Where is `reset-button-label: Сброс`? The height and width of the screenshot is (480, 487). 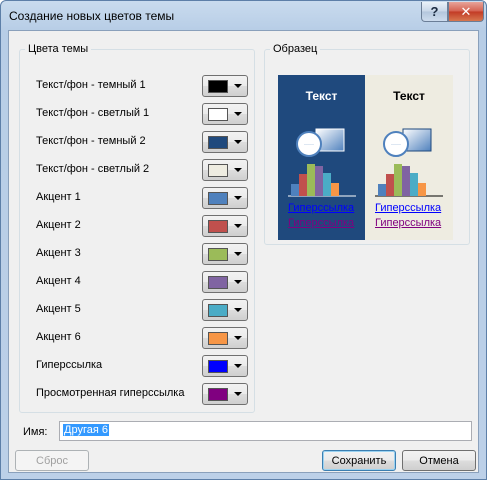 reset-button-label: Сброс is located at coordinates (52, 460).